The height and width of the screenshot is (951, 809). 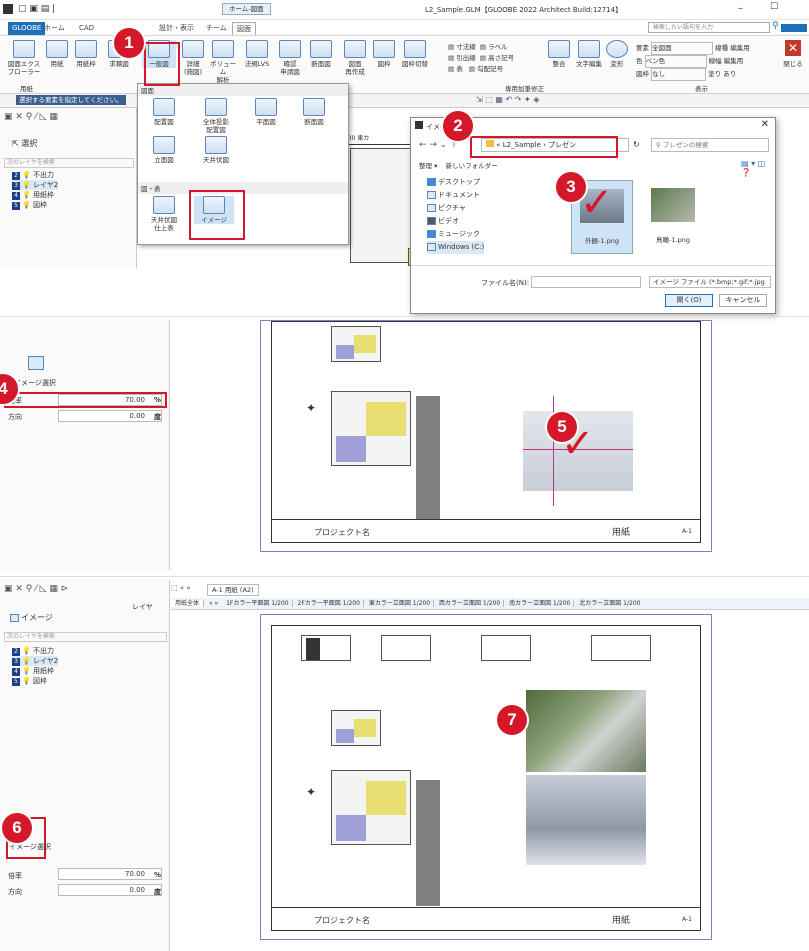 What do you see at coordinates (455, 195) in the screenshot?
I see `tree-item-documents: ドキュメント` at bounding box center [455, 195].